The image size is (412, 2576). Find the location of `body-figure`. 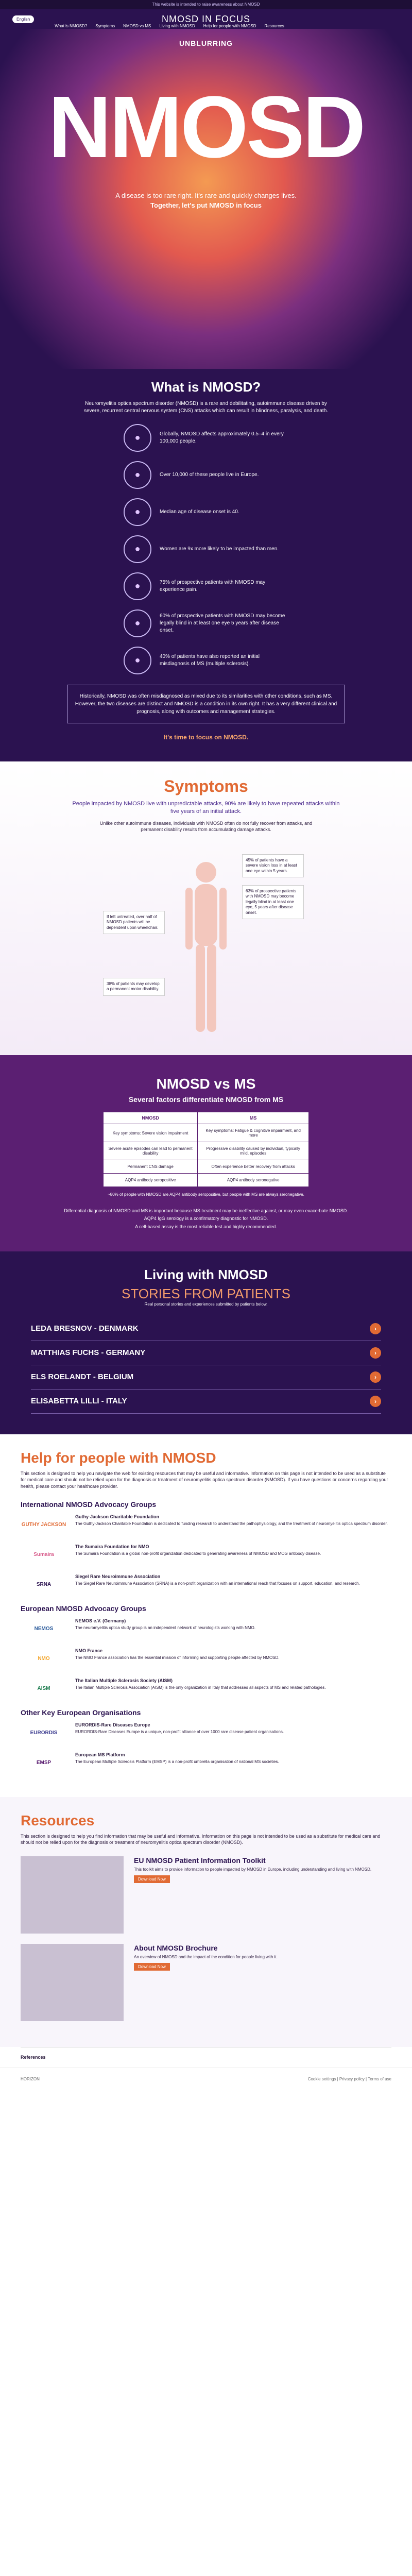

body-figure is located at coordinates (206, 947).